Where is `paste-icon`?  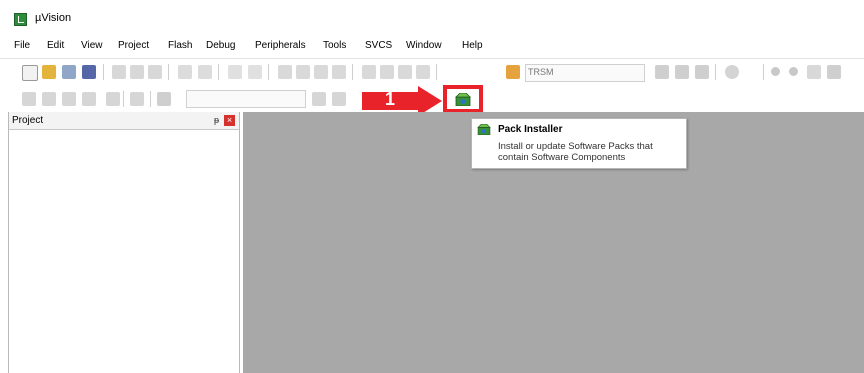 paste-icon is located at coordinates (155, 72).